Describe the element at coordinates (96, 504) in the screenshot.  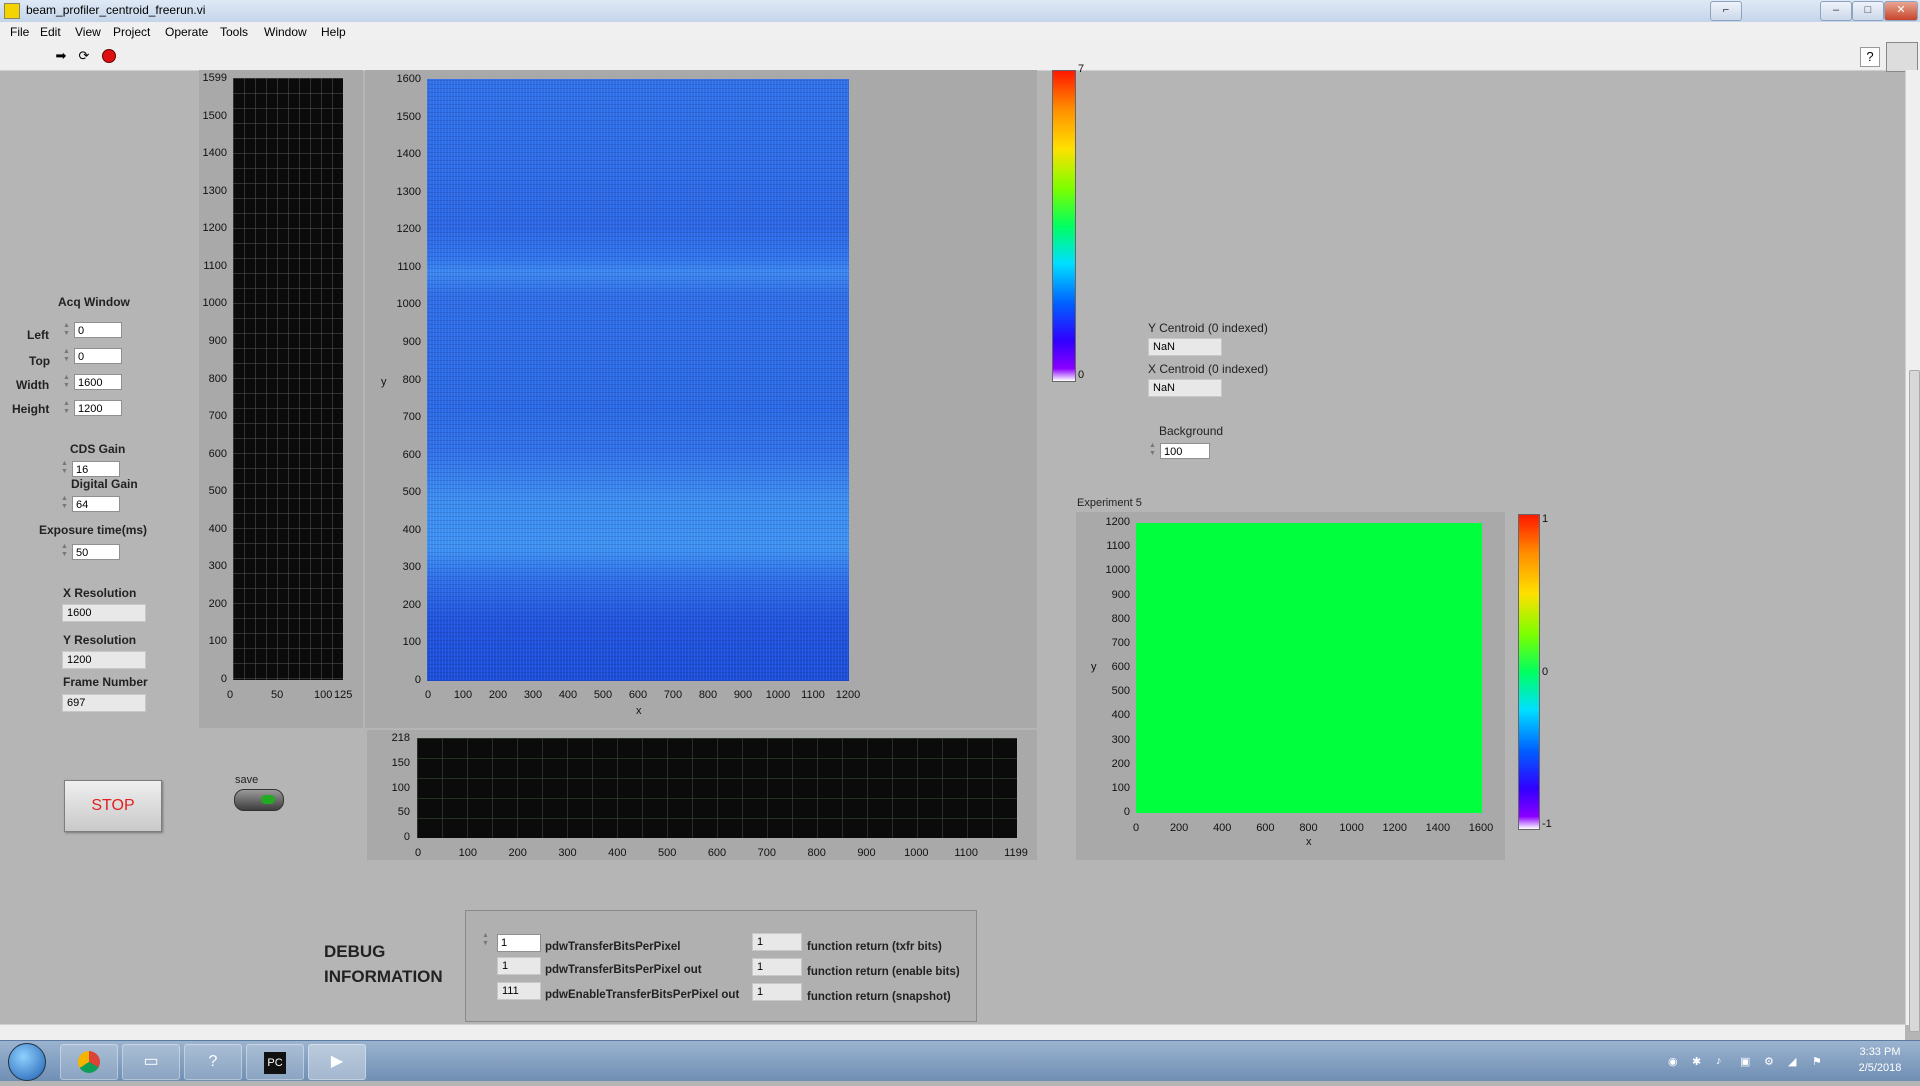
I see `digital-gain-input: 64` at that location.